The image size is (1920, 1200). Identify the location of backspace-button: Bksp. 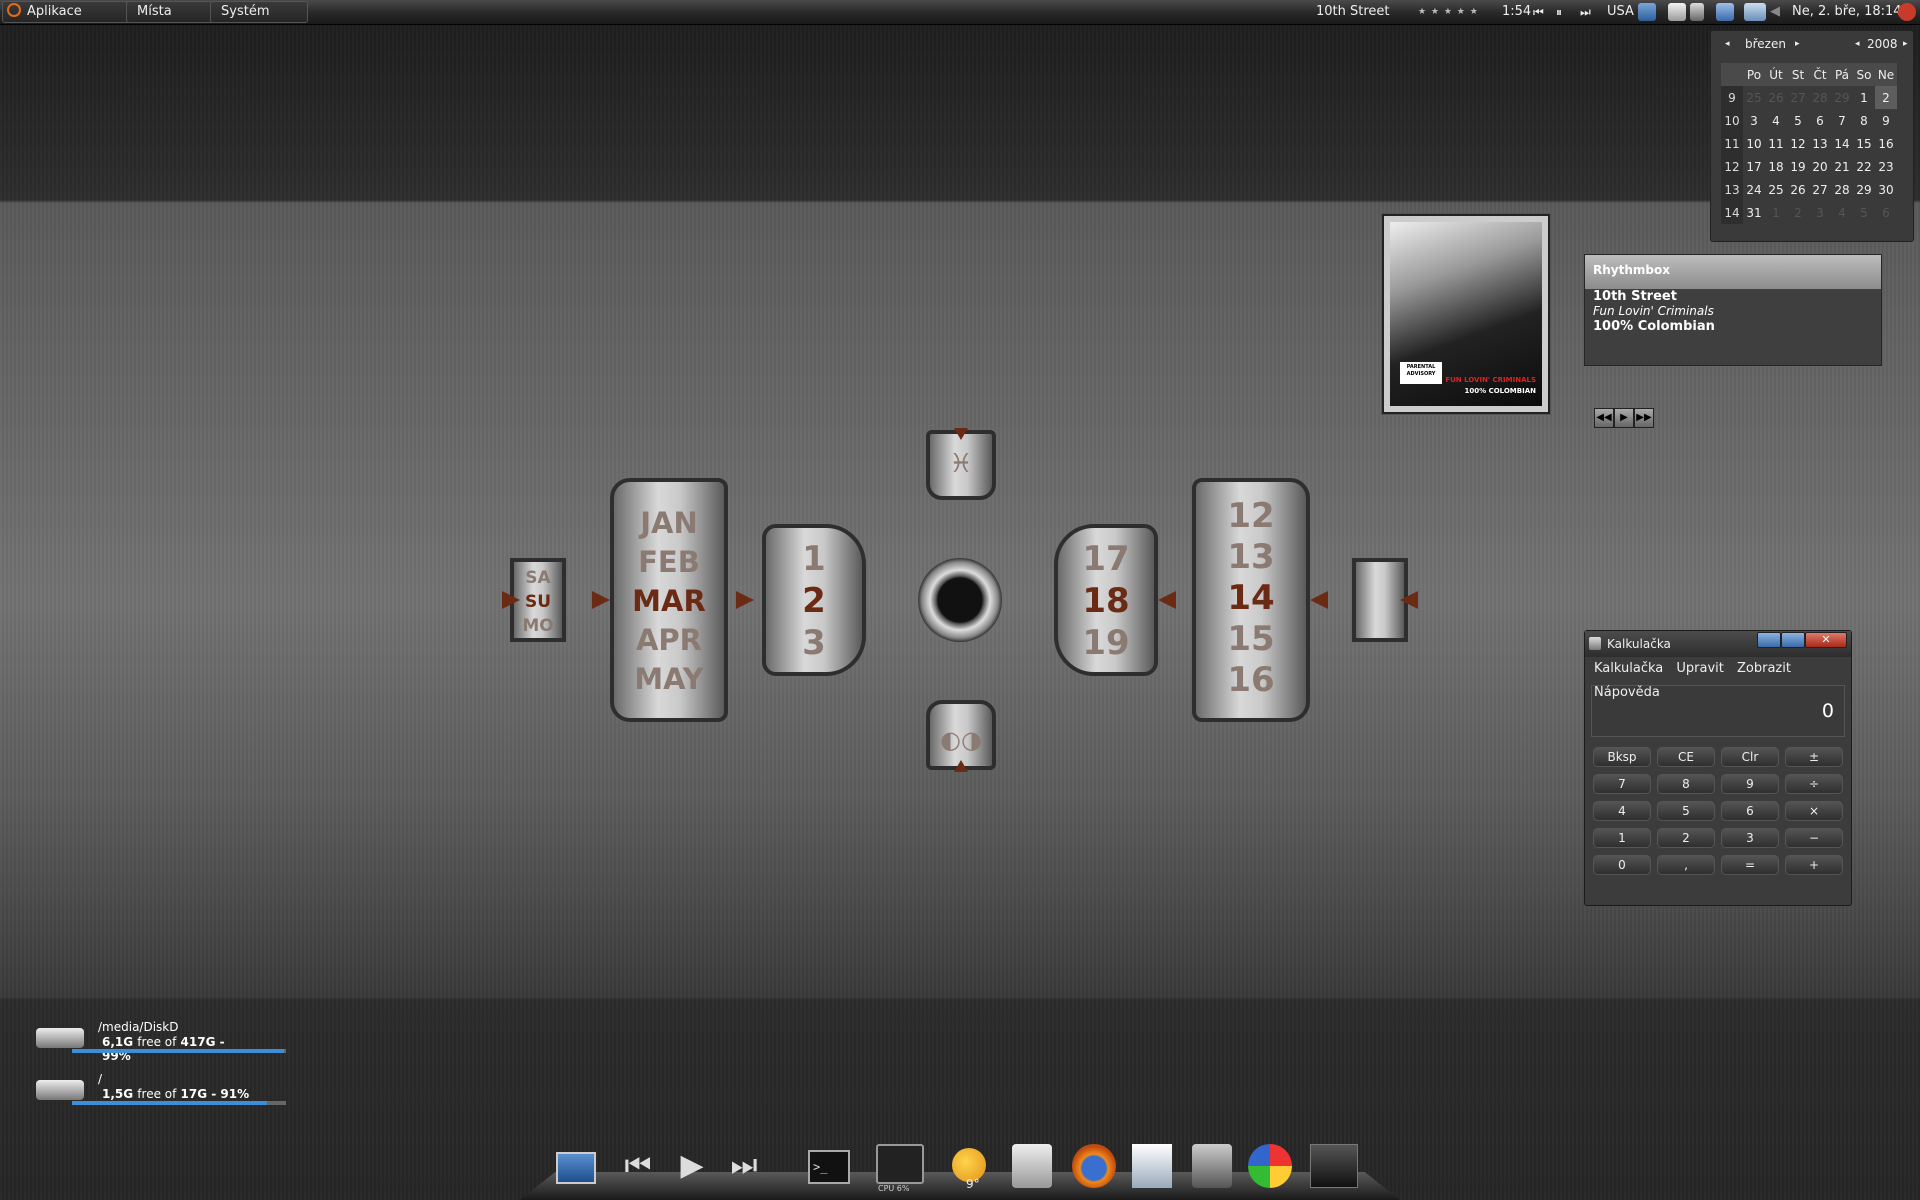
(1622, 757).